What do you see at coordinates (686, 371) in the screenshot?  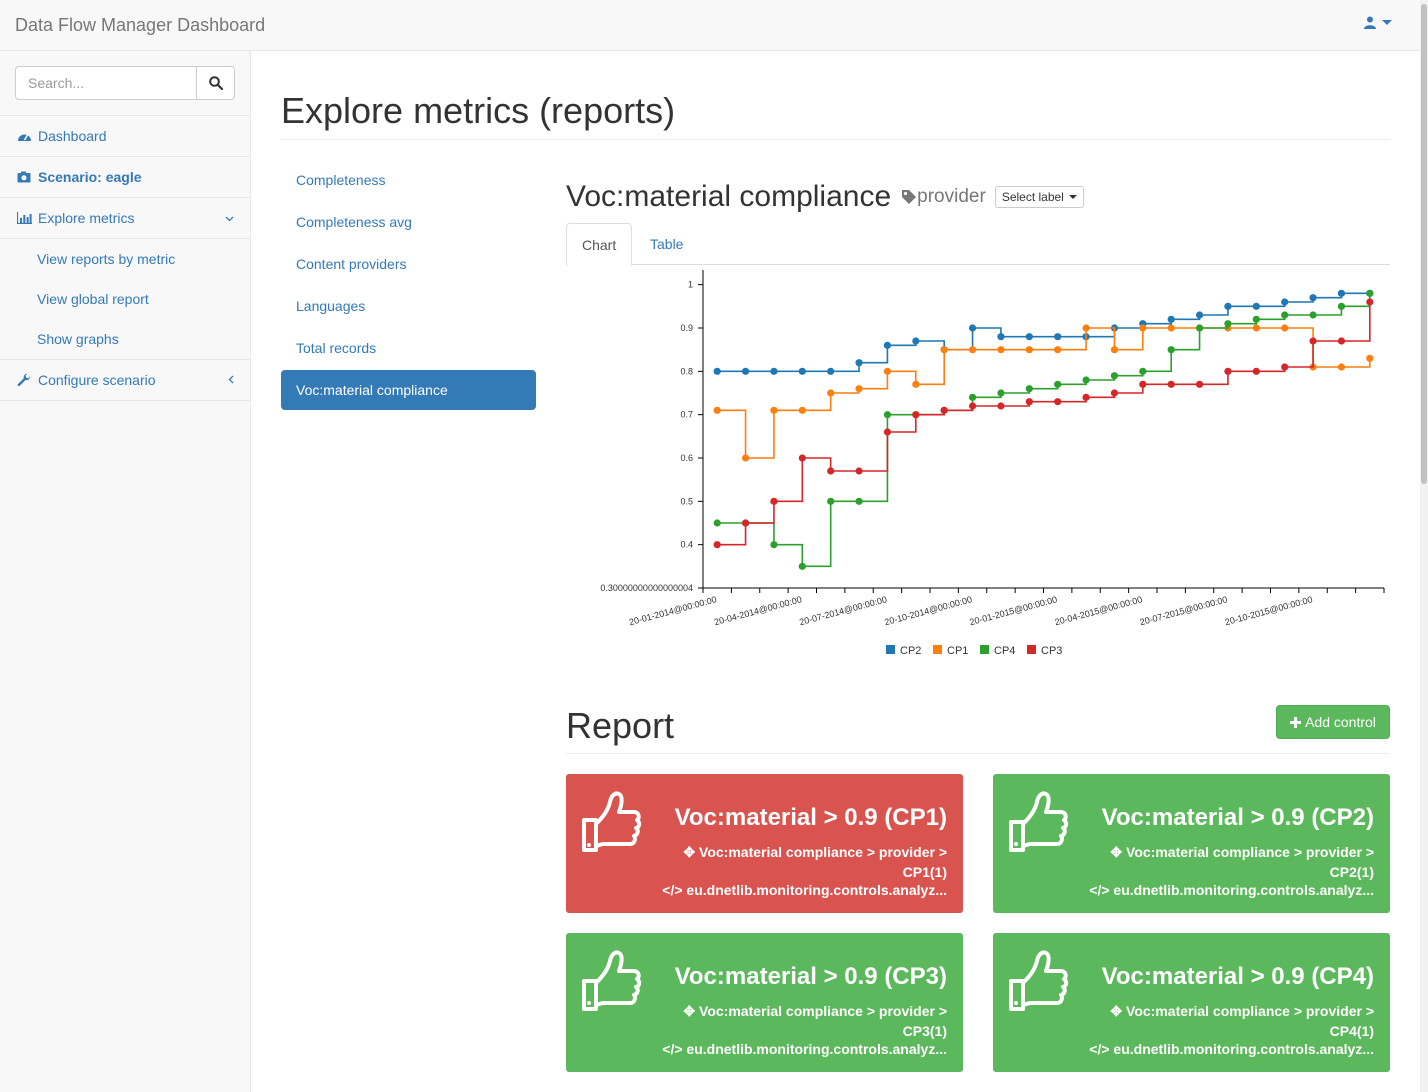 I see `y-tick-label: 0.8` at bounding box center [686, 371].